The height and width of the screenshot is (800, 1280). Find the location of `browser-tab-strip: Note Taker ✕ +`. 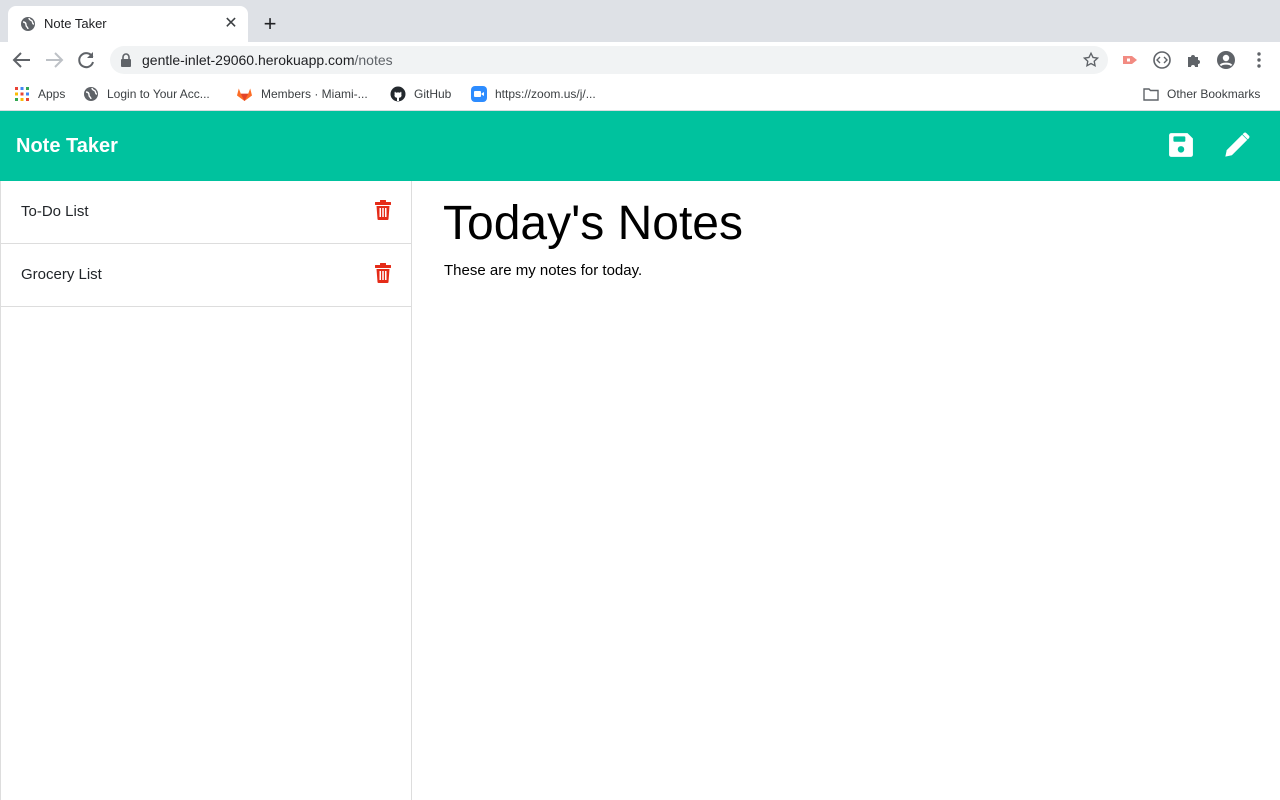

browser-tab-strip: Note Taker ✕ + is located at coordinates (640, 21).